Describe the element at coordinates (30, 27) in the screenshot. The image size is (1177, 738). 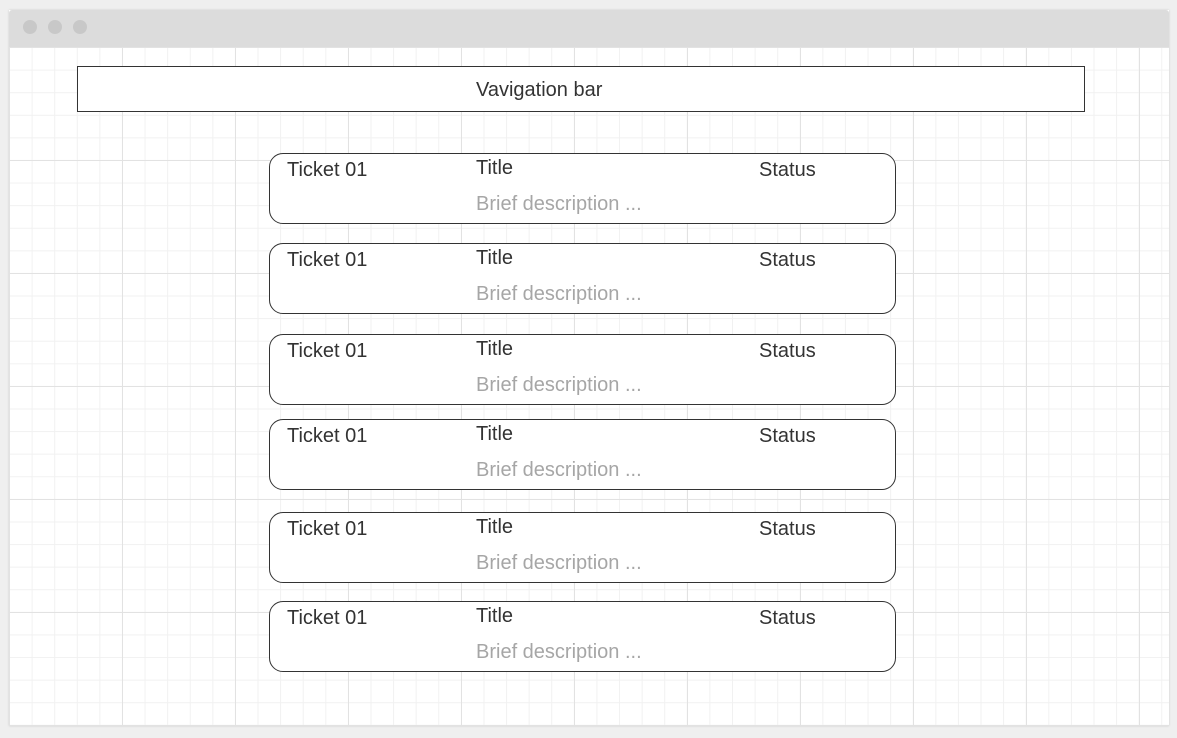
I see `close-window-icon` at that location.